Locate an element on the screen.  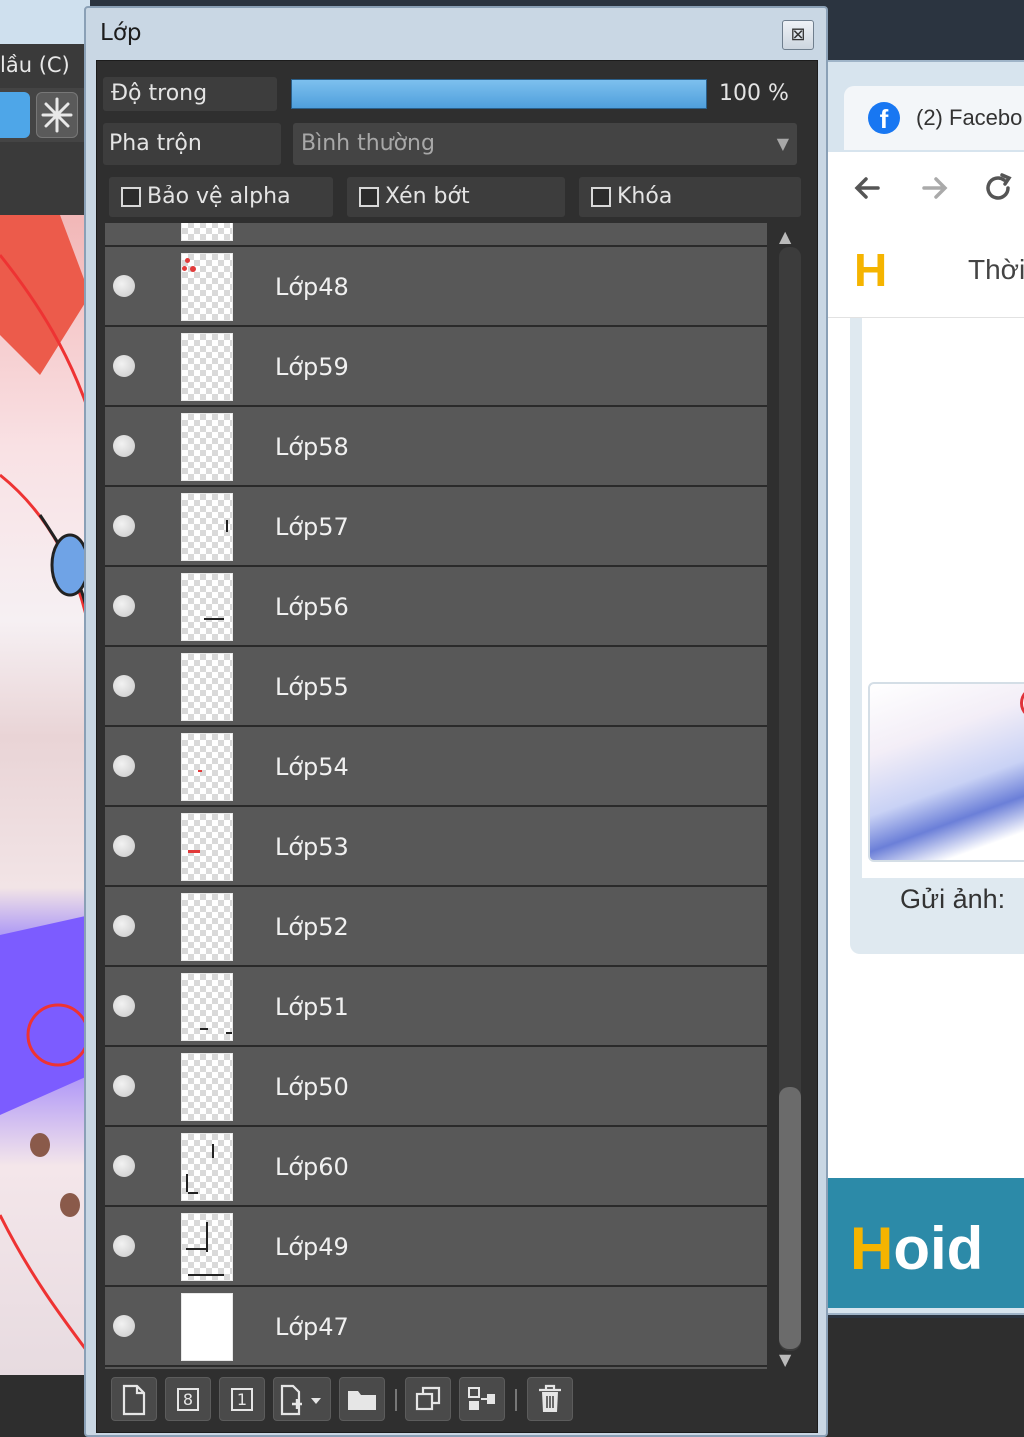
merge-down-button is located at coordinates (482, 1399).